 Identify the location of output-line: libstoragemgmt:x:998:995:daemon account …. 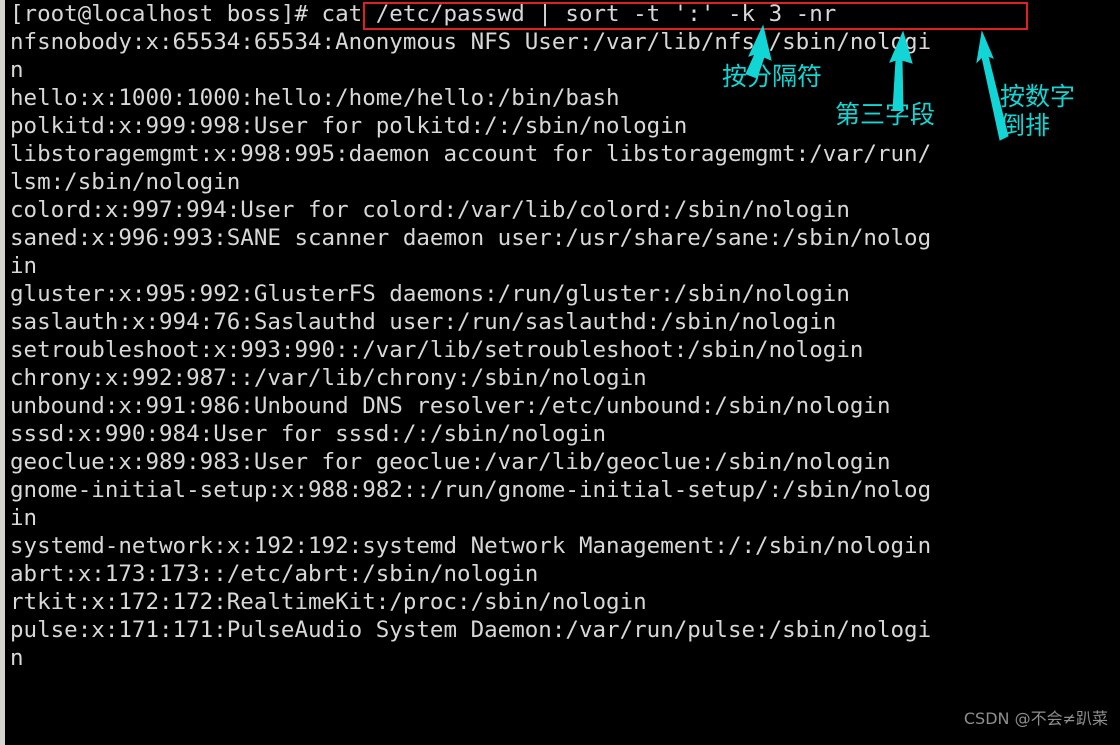
(471, 154).